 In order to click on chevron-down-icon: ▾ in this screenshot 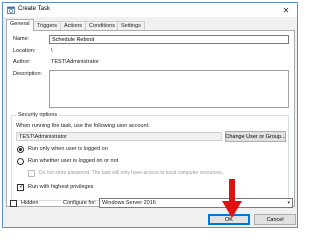, I will do `click(288, 203)`.